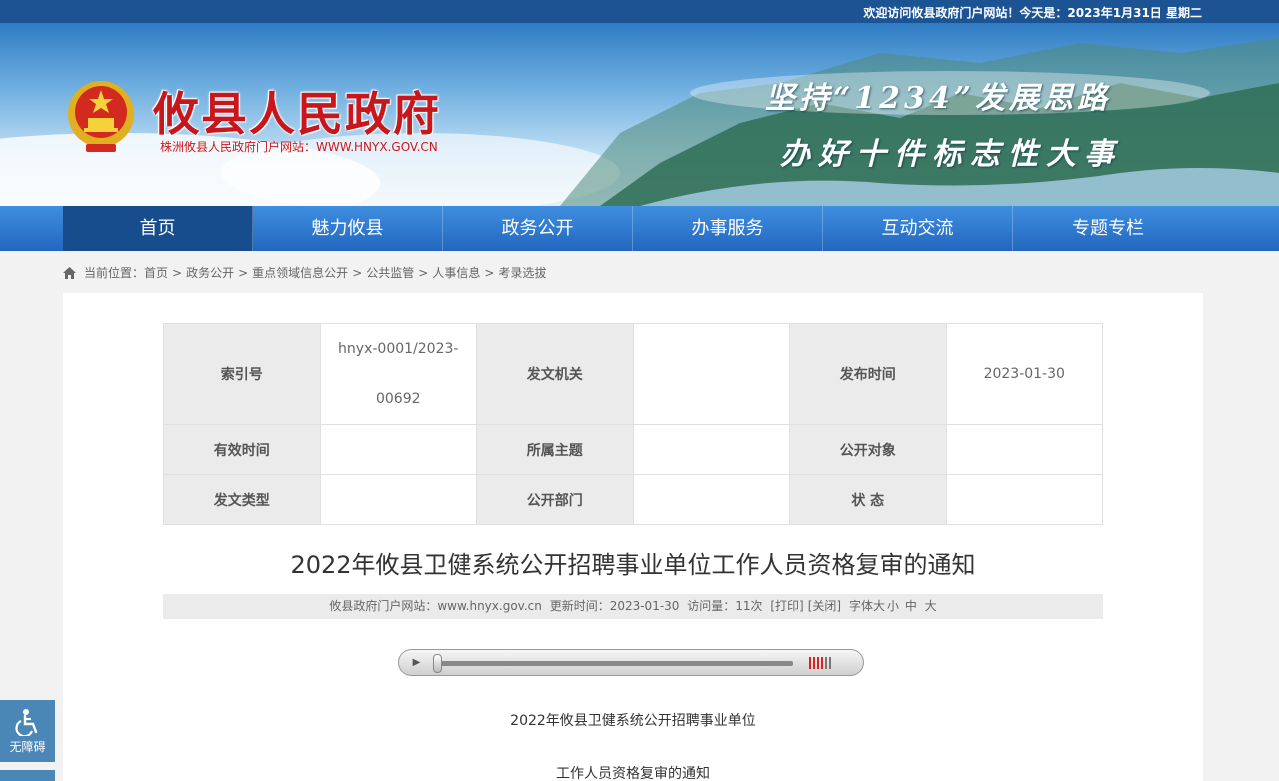 The height and width of the screenshot is (781, 1279). I want to click on index-label: 索引号, so click(242, 374).